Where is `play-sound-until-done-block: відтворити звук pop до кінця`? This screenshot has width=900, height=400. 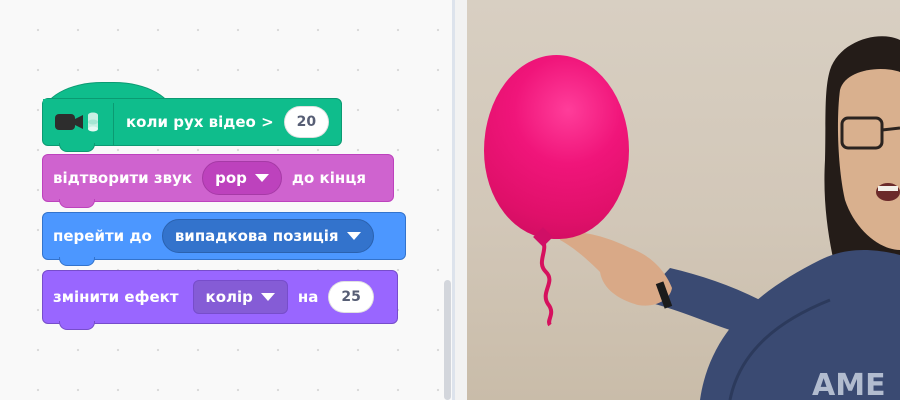
play-sound-until-done-block: відтворити звук pop до кінця is located at coordinates (218, 181).